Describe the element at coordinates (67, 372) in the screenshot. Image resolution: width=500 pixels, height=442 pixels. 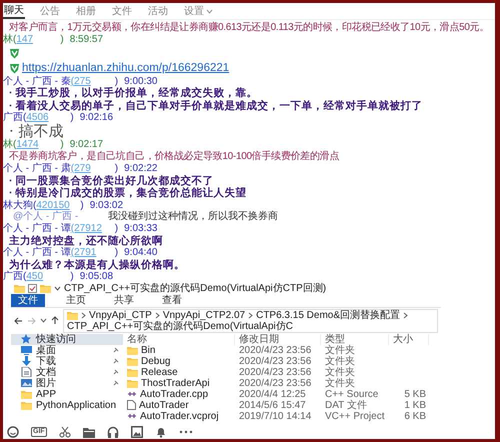
I see `nav-item: 文档` at that location.